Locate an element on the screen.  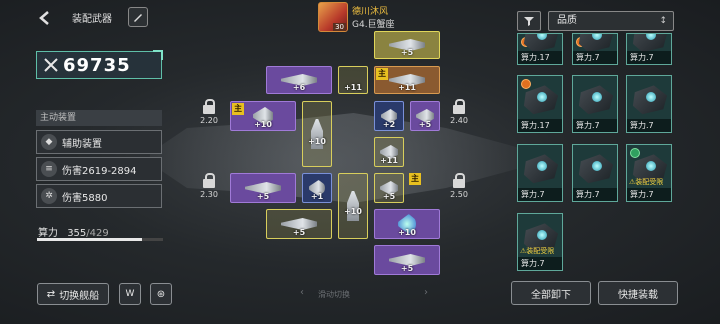
locked-slot-left-lower: 2.30 is located at coordinates (209, 186).